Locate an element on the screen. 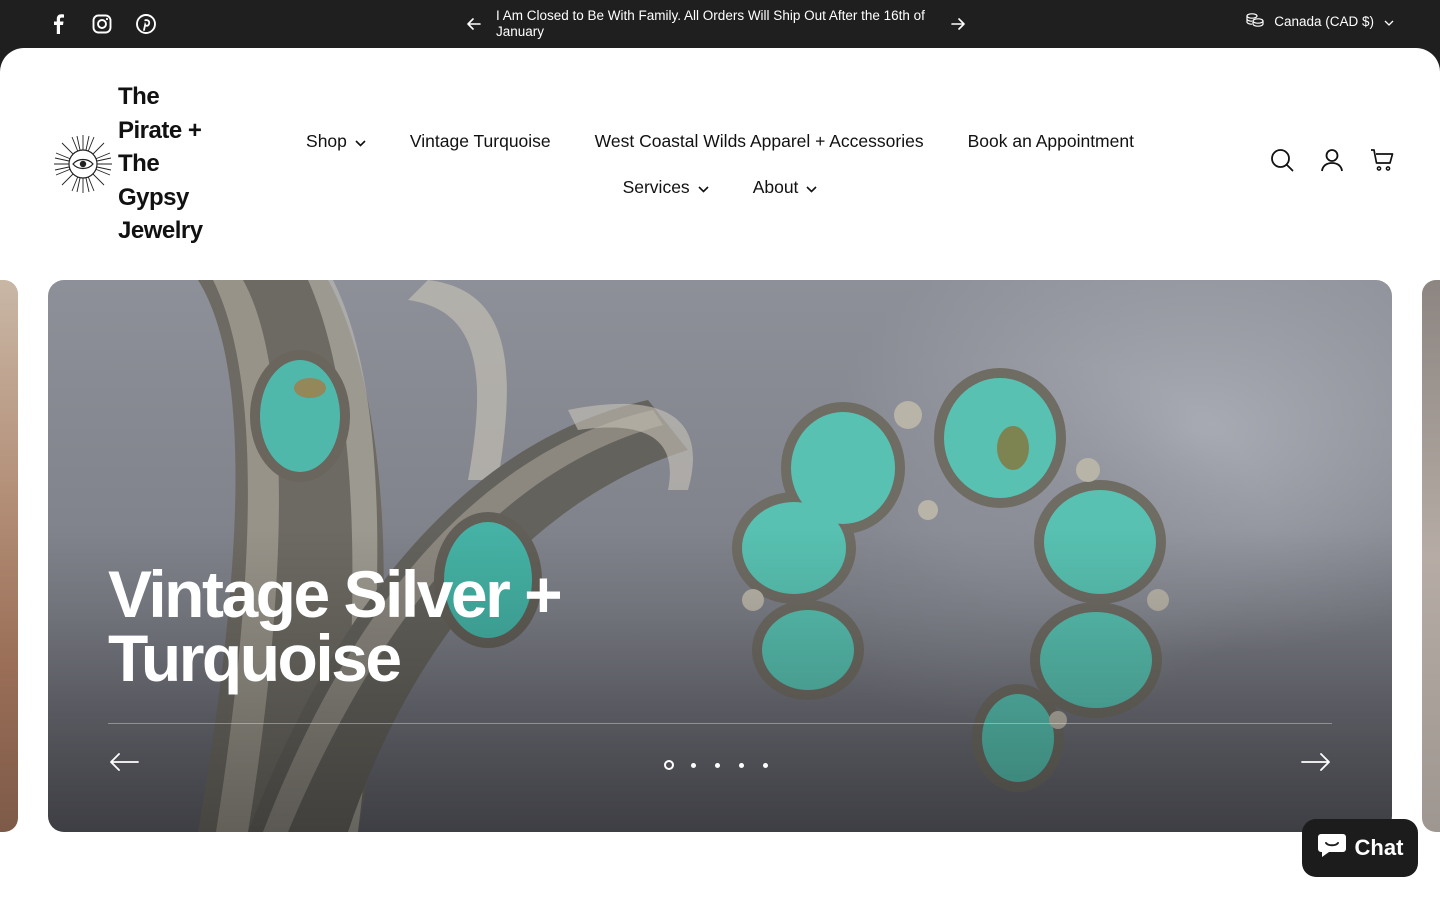 This screenshot has height=900, width=1440. next-slide-peek is located at coordinates (1431, 556).